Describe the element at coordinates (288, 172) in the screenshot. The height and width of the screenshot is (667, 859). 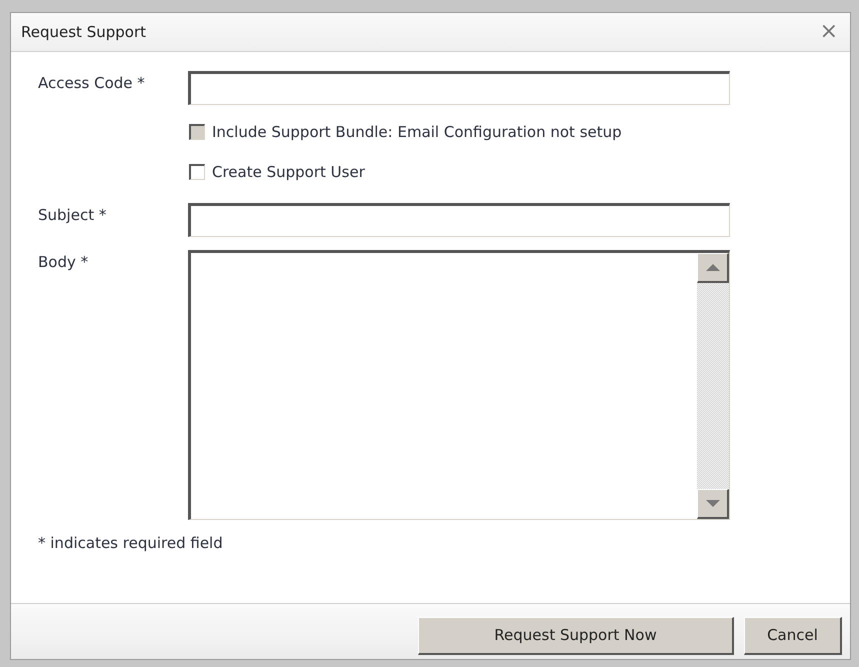
I see `checkbox-label: Create Support User` at that location.